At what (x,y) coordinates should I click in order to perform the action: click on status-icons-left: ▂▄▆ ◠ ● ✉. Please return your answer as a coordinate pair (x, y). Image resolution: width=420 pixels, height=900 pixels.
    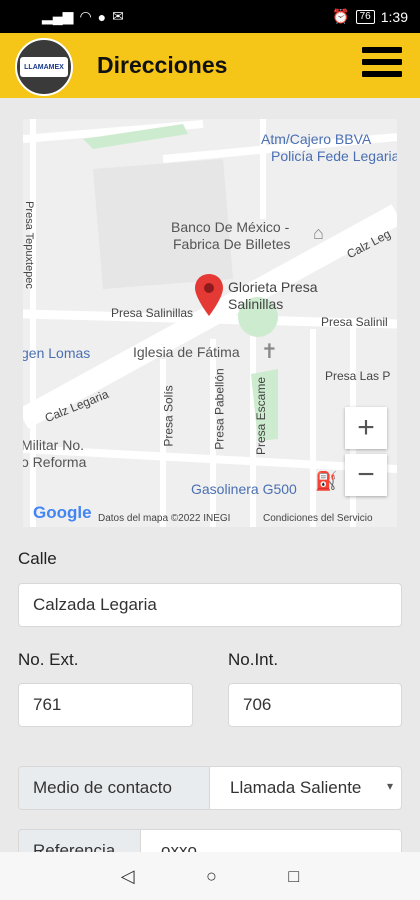
    Looking at the image, I should click on (83, 16).